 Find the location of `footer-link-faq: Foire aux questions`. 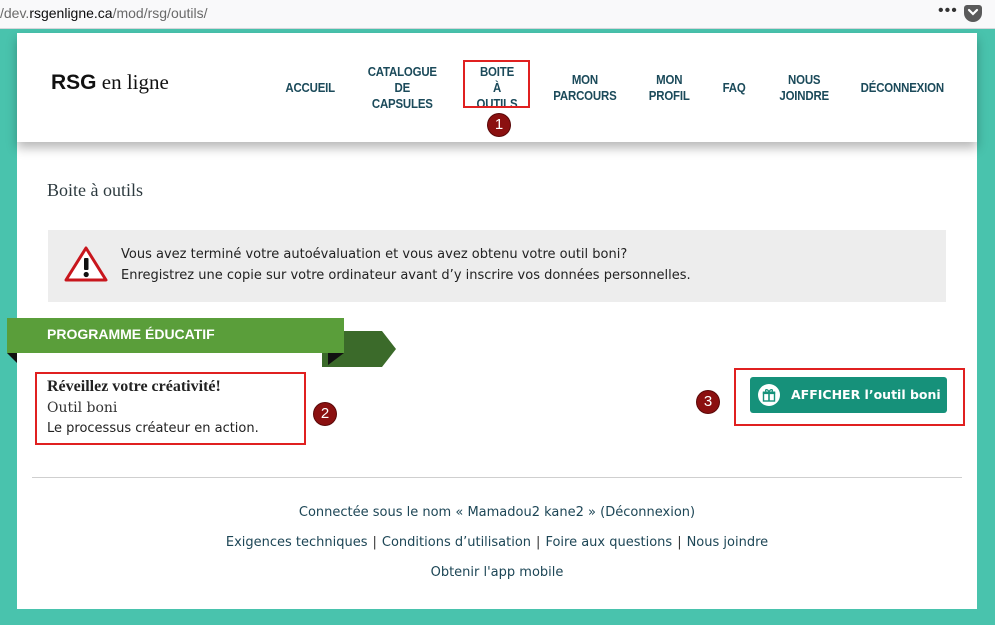

footer-link-faq: Foire aux questions is located at coordinates (608, 542).